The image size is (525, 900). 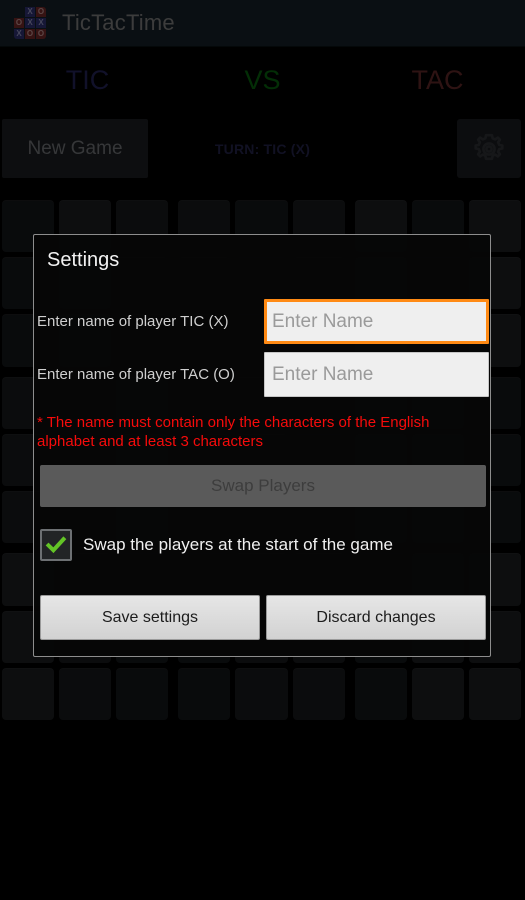 I want to click on player-x-row: Enter name of player TIC (X), so click(x=263, y=321).